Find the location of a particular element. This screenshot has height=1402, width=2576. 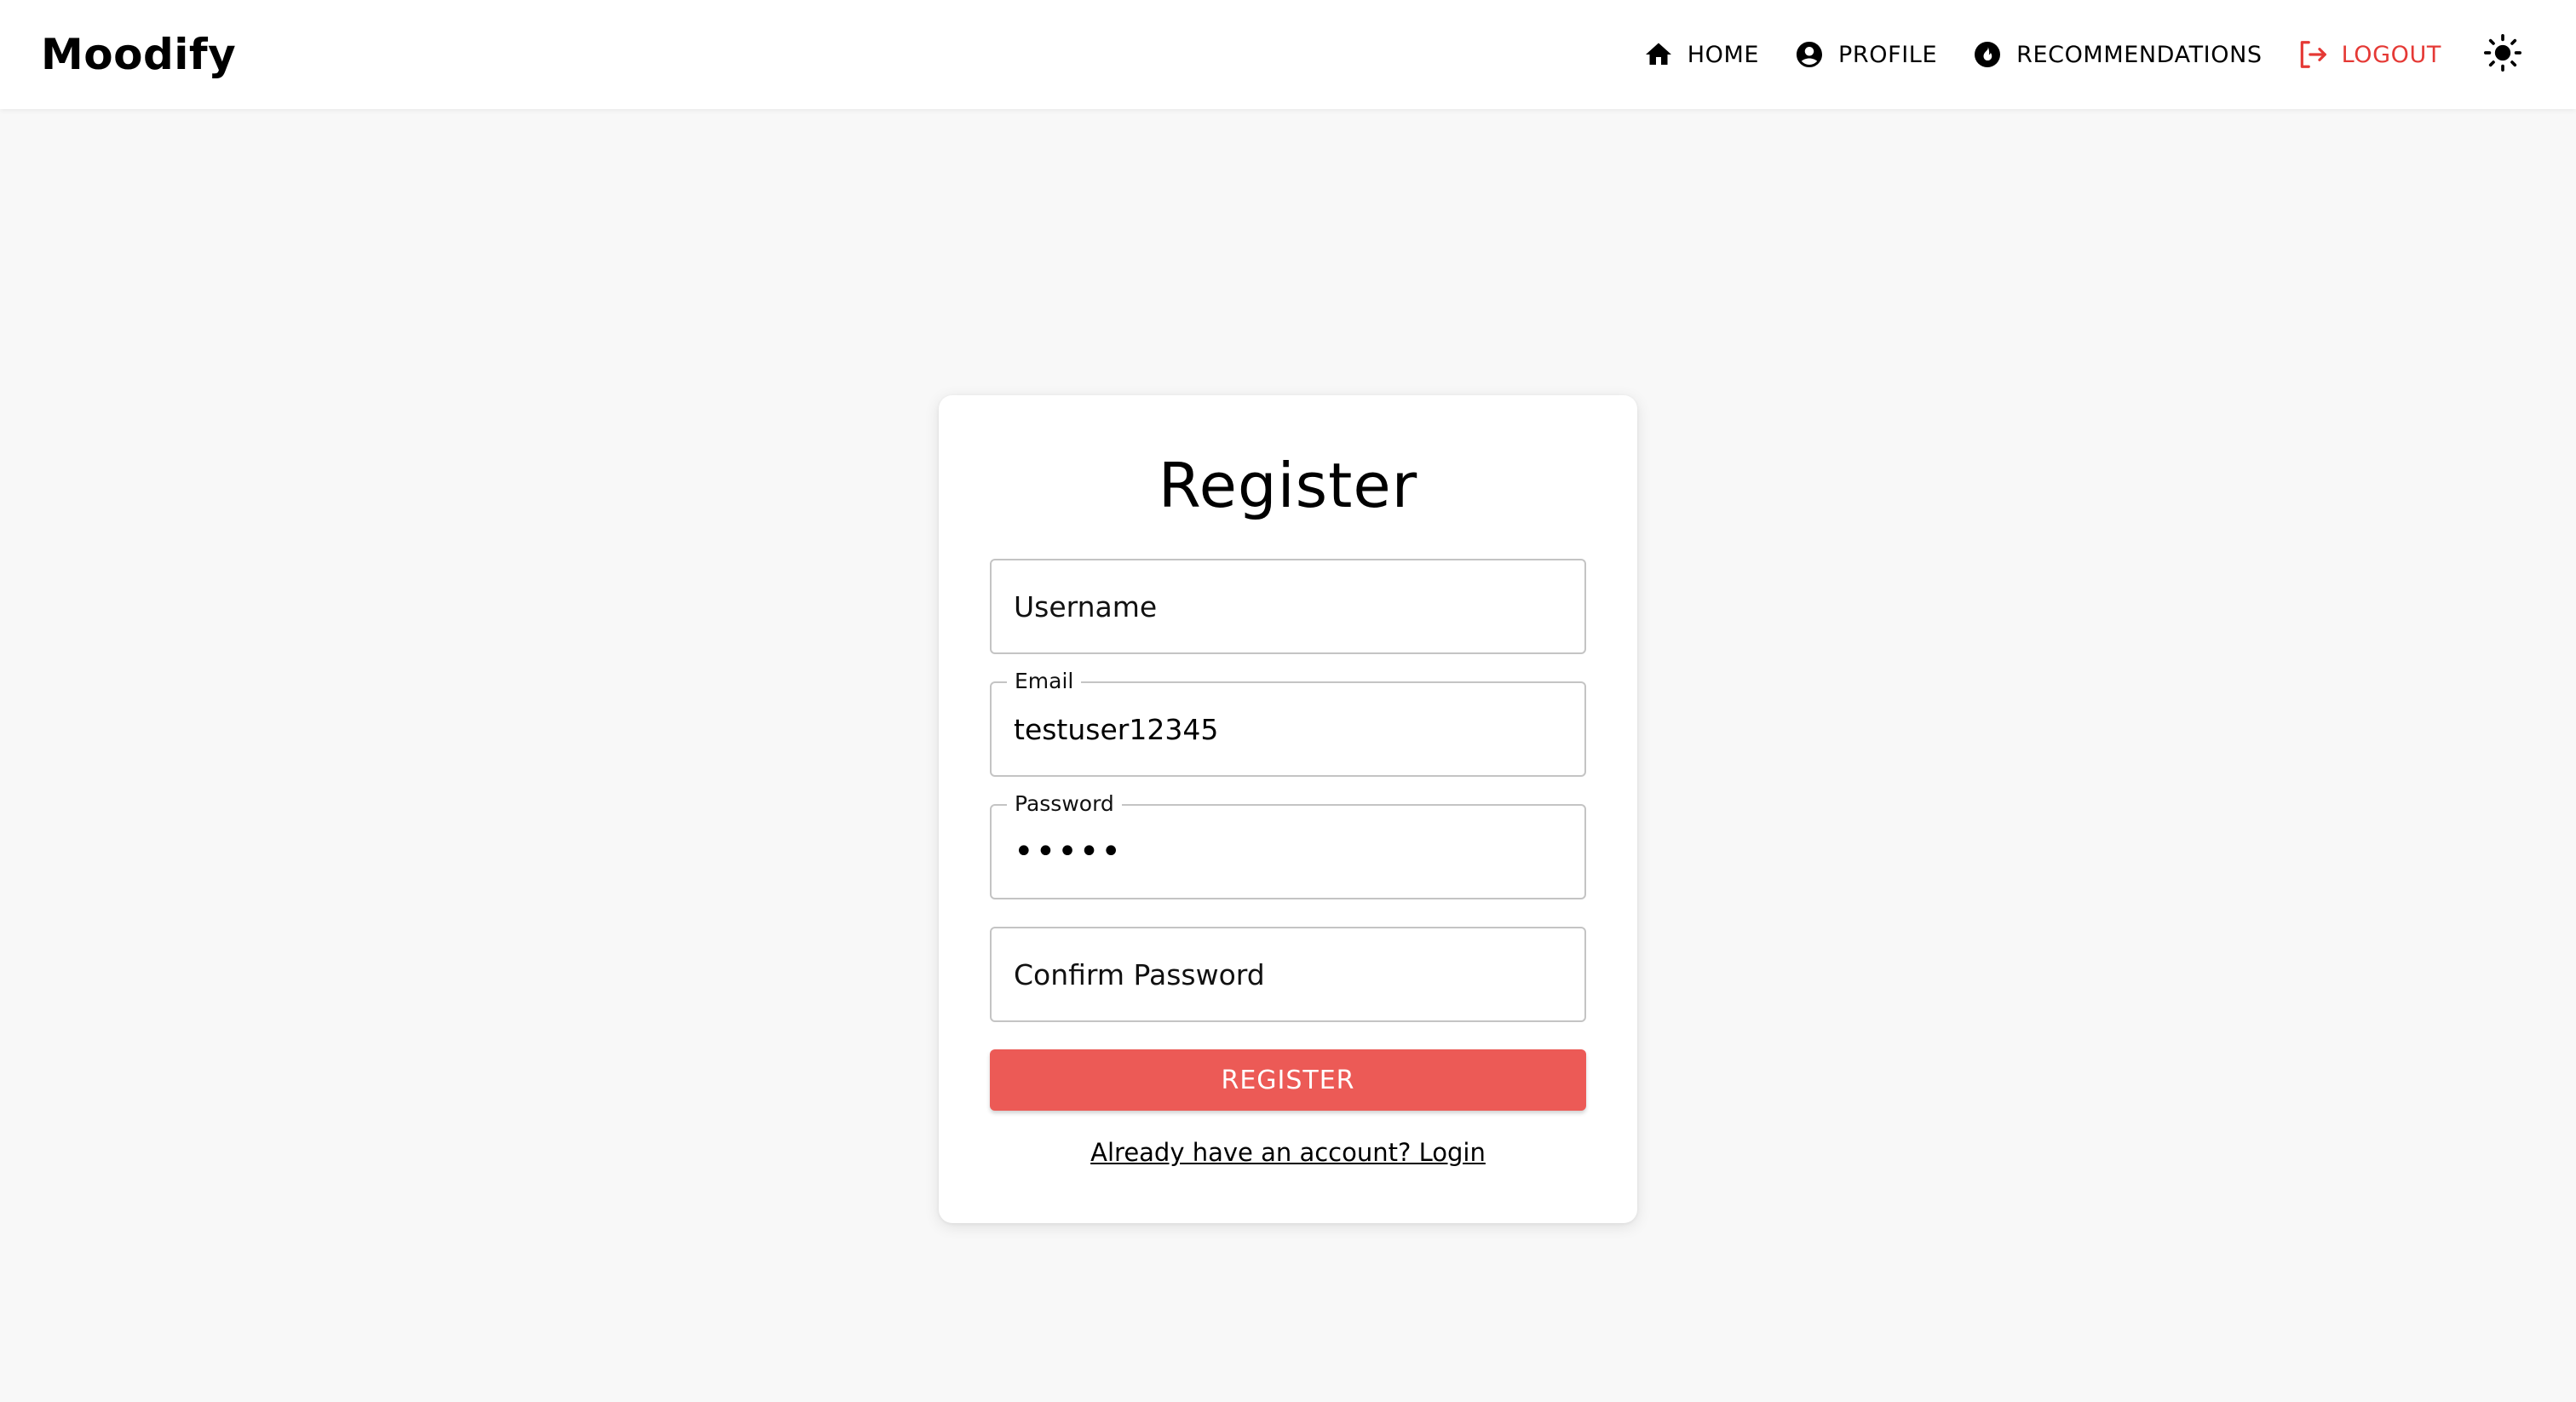

nav-logout: LOGOUT is located at coordinates (2368, 54).